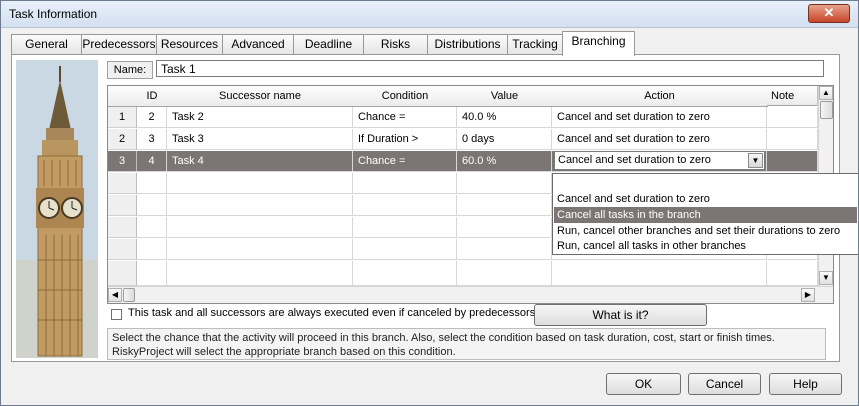  I want to click on cell-id: 3, so click(152, 139).